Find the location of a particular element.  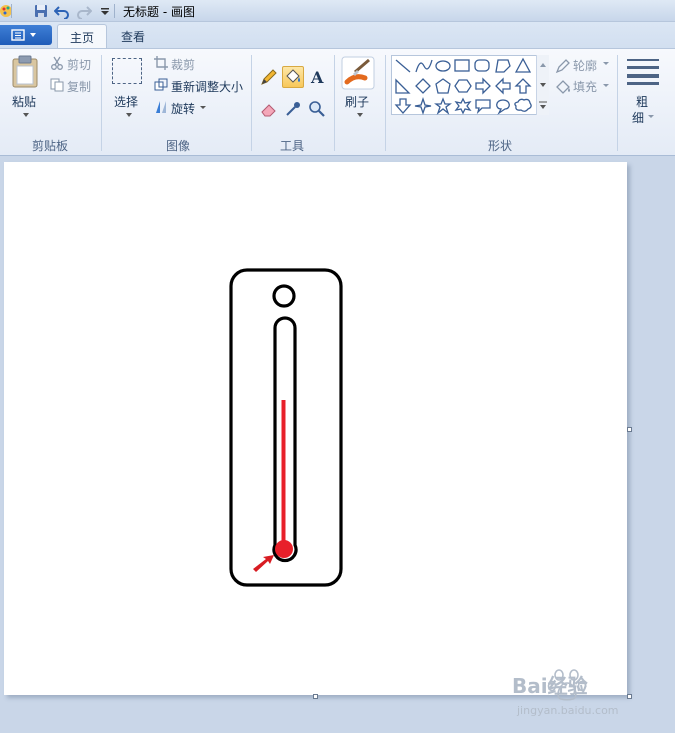

line-size-icon is located at coordinates (643, 71).